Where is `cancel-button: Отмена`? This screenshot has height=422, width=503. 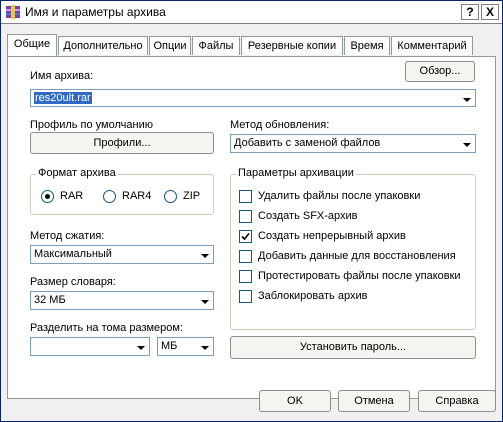 cancel-button: Отмена is located at coordinates (374, 401).